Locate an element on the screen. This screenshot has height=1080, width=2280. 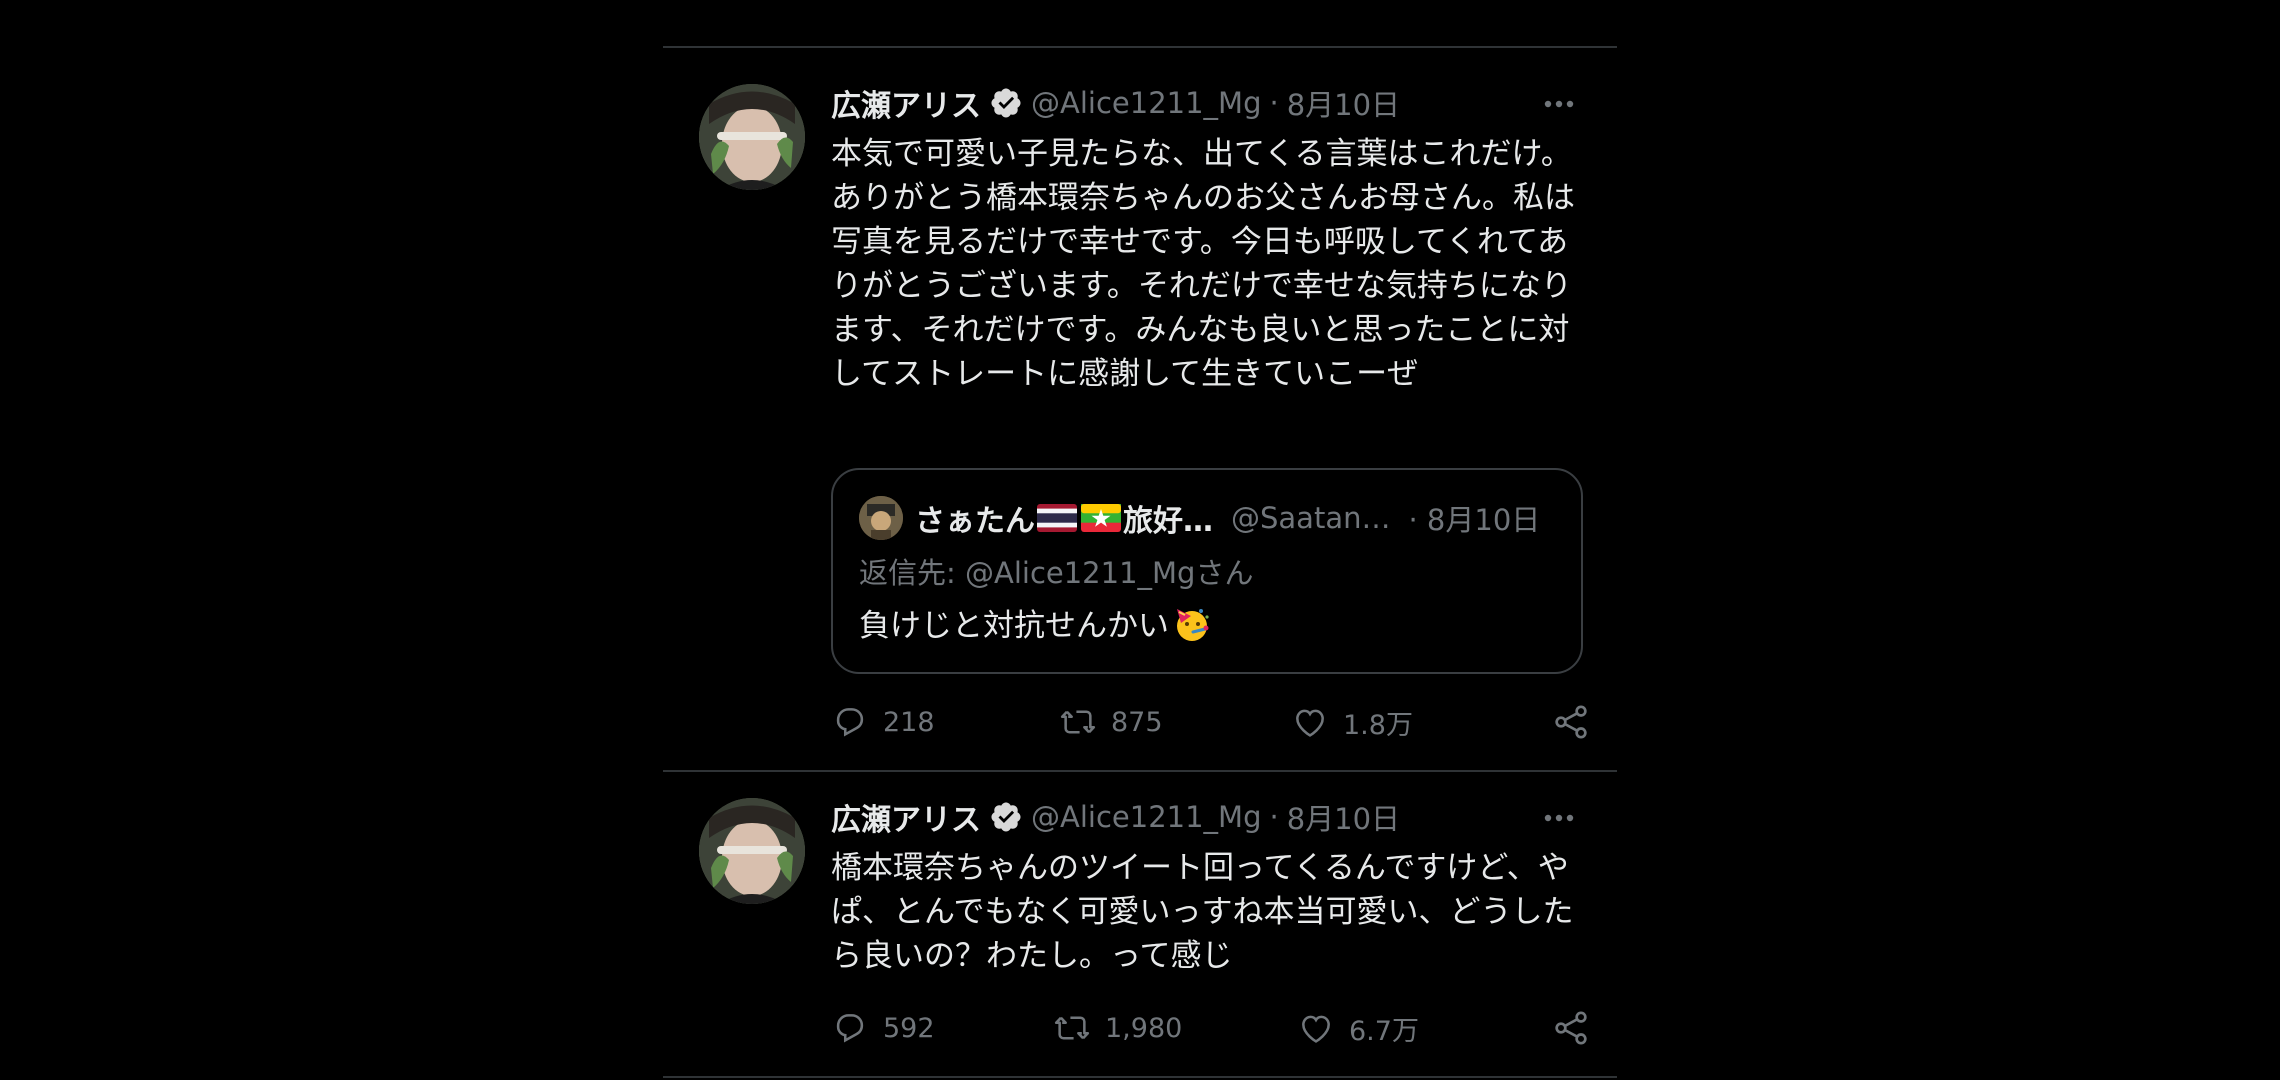
quoted-text-row: 負けじと対抗せんかい is located at coordinates (1035, 622).